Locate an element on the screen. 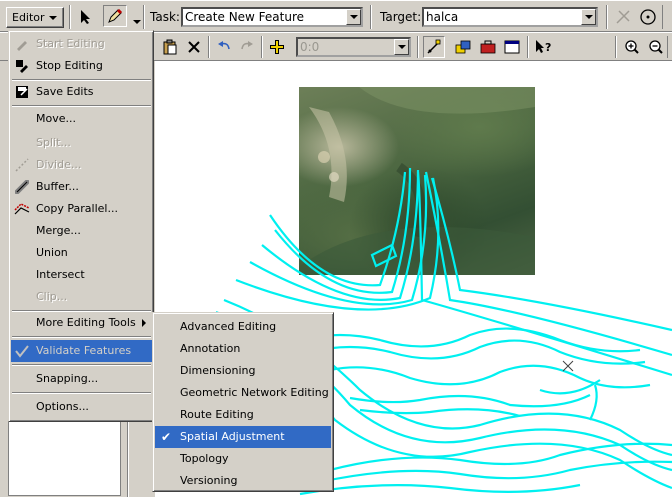  redo-icon is located at coordinates (247, 45).